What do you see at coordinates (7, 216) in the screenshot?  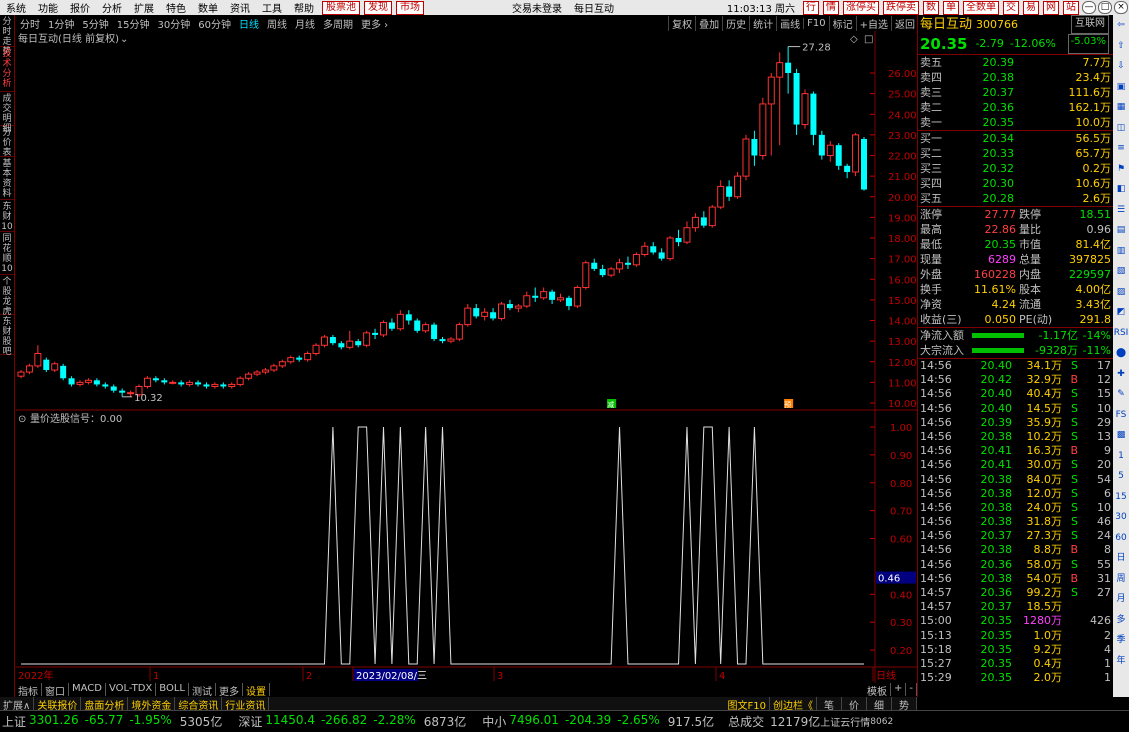 I see `leftnav-5: 东财10` at bounding box center [7, 216].